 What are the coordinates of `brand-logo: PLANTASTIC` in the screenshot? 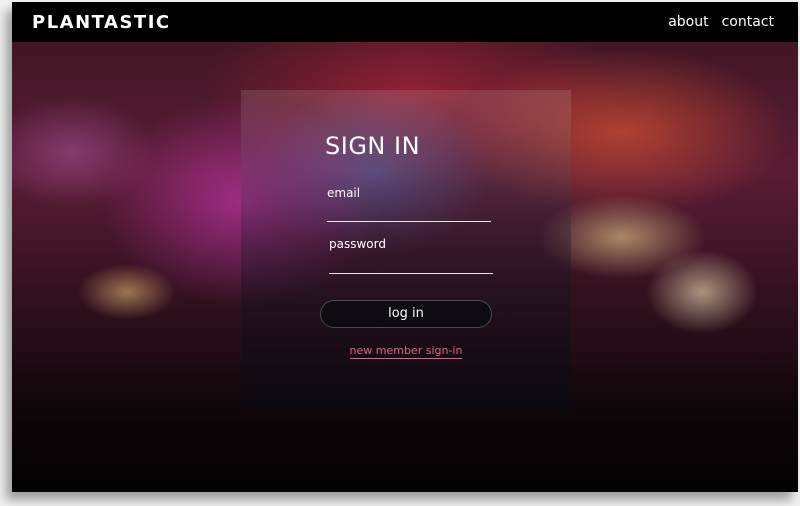 It's located at (101, 22).